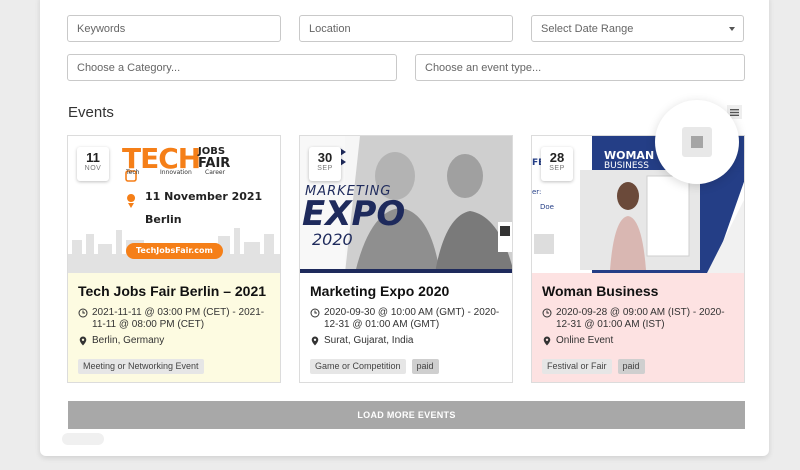 This screenshot has width=800, height=470. Describe the element at coordinates (215, 172) in the screenshot. I see `brand-tag-3: Career` at that location.